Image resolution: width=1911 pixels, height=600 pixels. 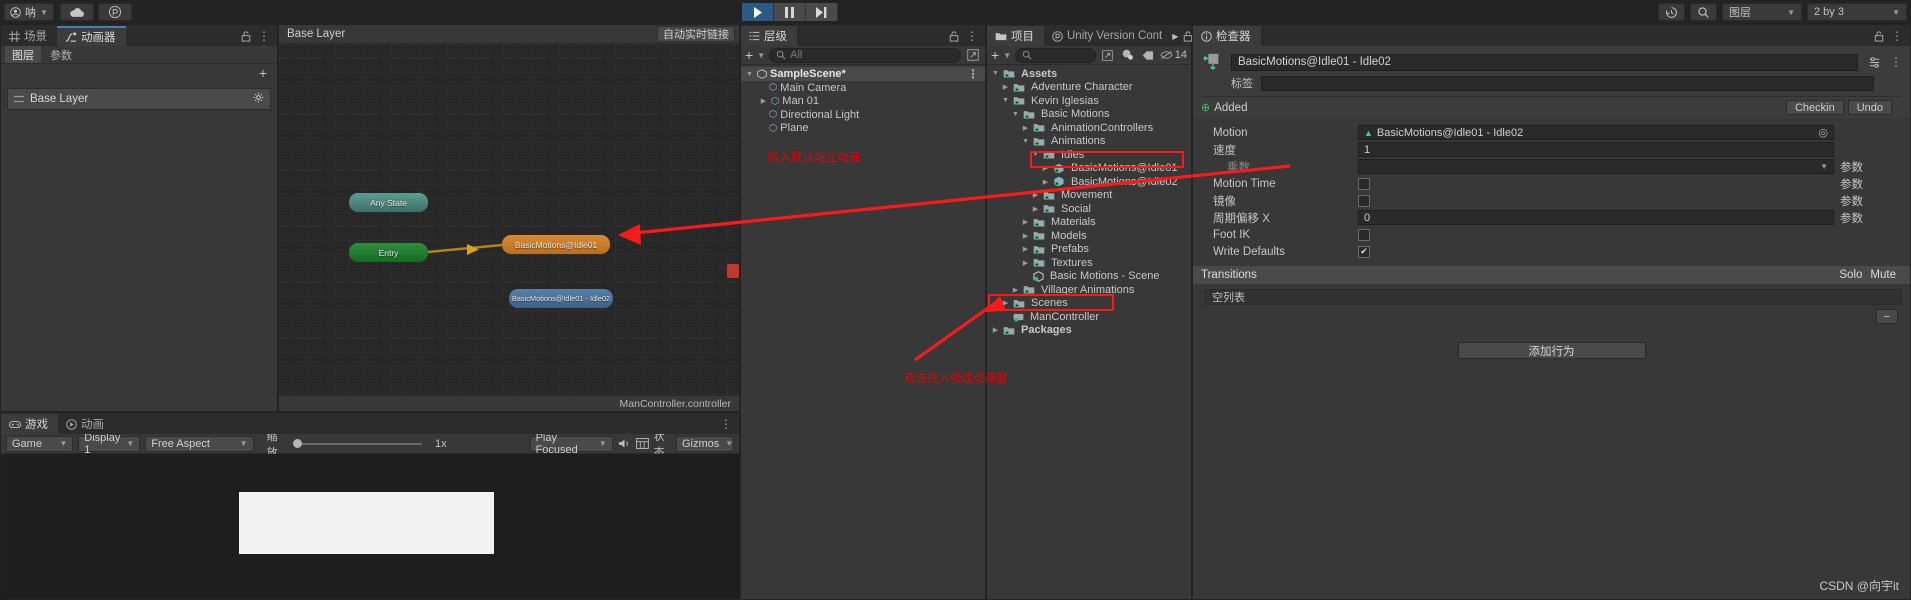 What do you see at coordinates (1173, 55) in the screenshot?
I see `hidden-count: 14` at bounding box center [1173, 55].